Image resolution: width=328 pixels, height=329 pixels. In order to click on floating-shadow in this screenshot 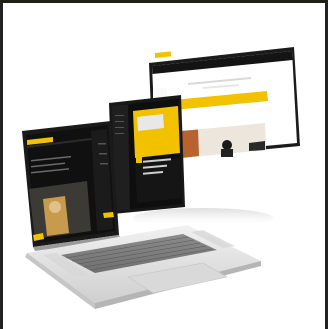, I will do `click(203, 218)`.